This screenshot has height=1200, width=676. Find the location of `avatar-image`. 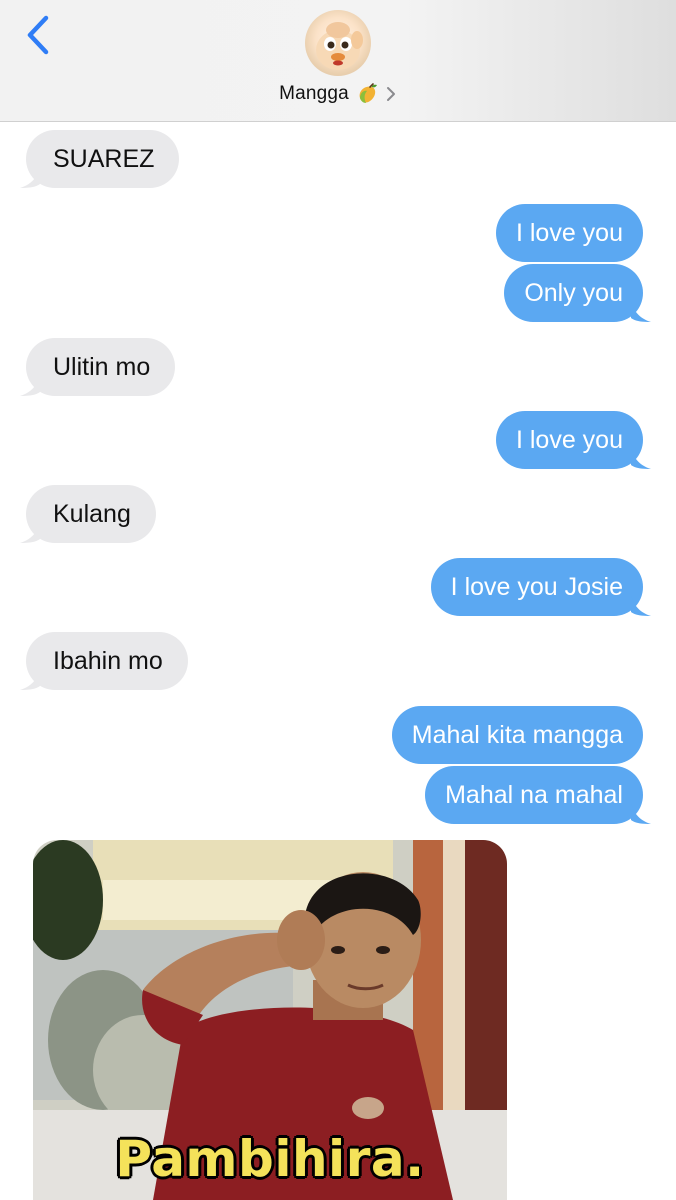

avatar-image is located at coordinates (339, 46).